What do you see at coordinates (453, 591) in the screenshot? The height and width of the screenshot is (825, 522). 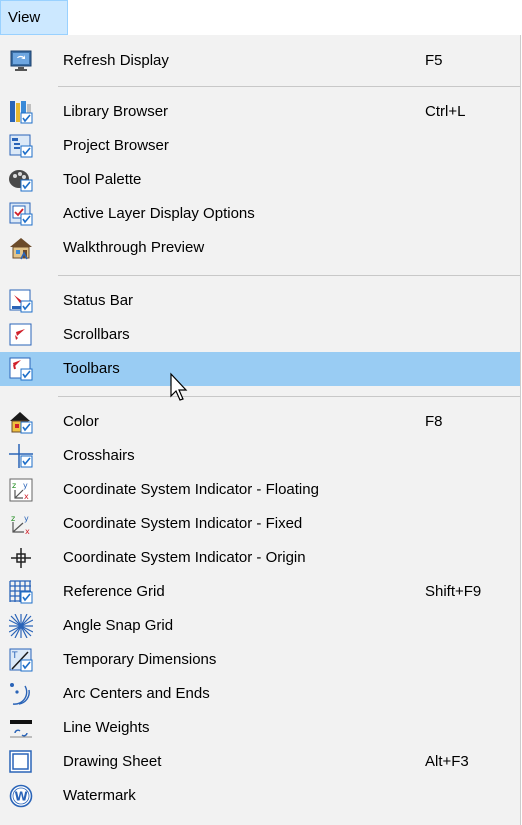 I see `menu-item-shortcut: Shift+F9` at bounding box center [453, 591].